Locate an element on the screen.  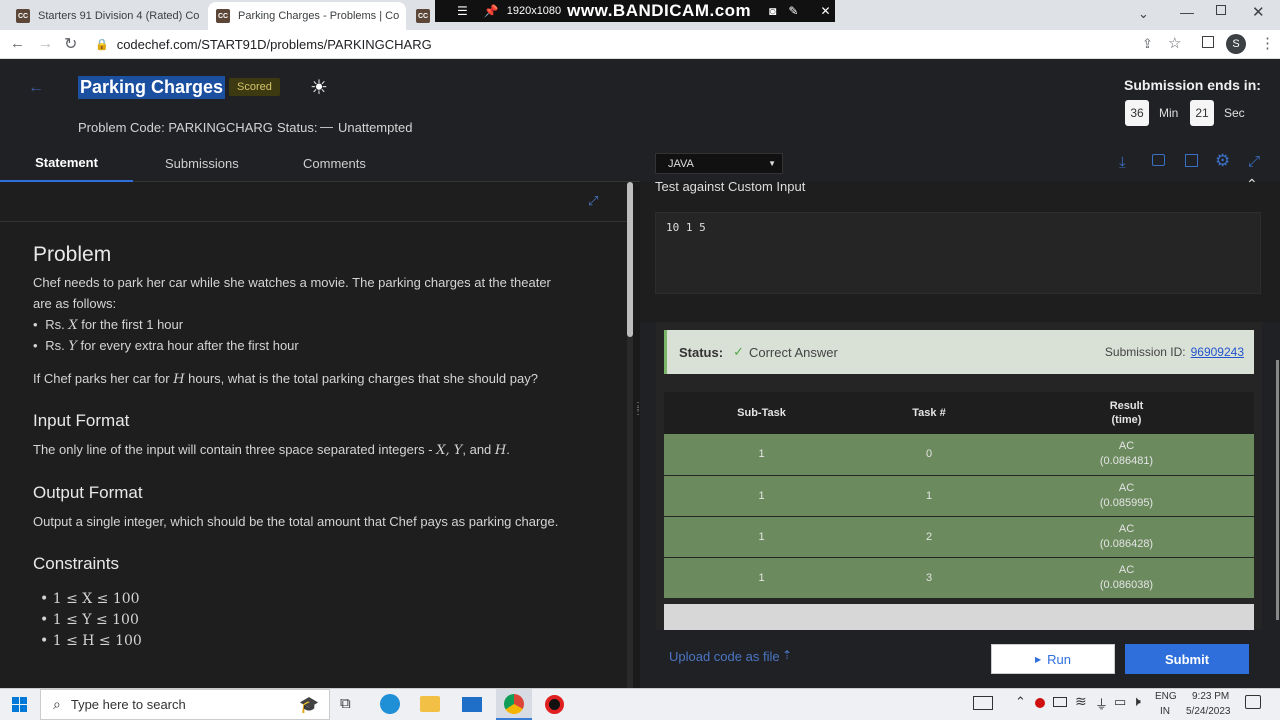
constraint-item: • 1 ≤ X ≤ 100 is located at coordinates (90, 599).